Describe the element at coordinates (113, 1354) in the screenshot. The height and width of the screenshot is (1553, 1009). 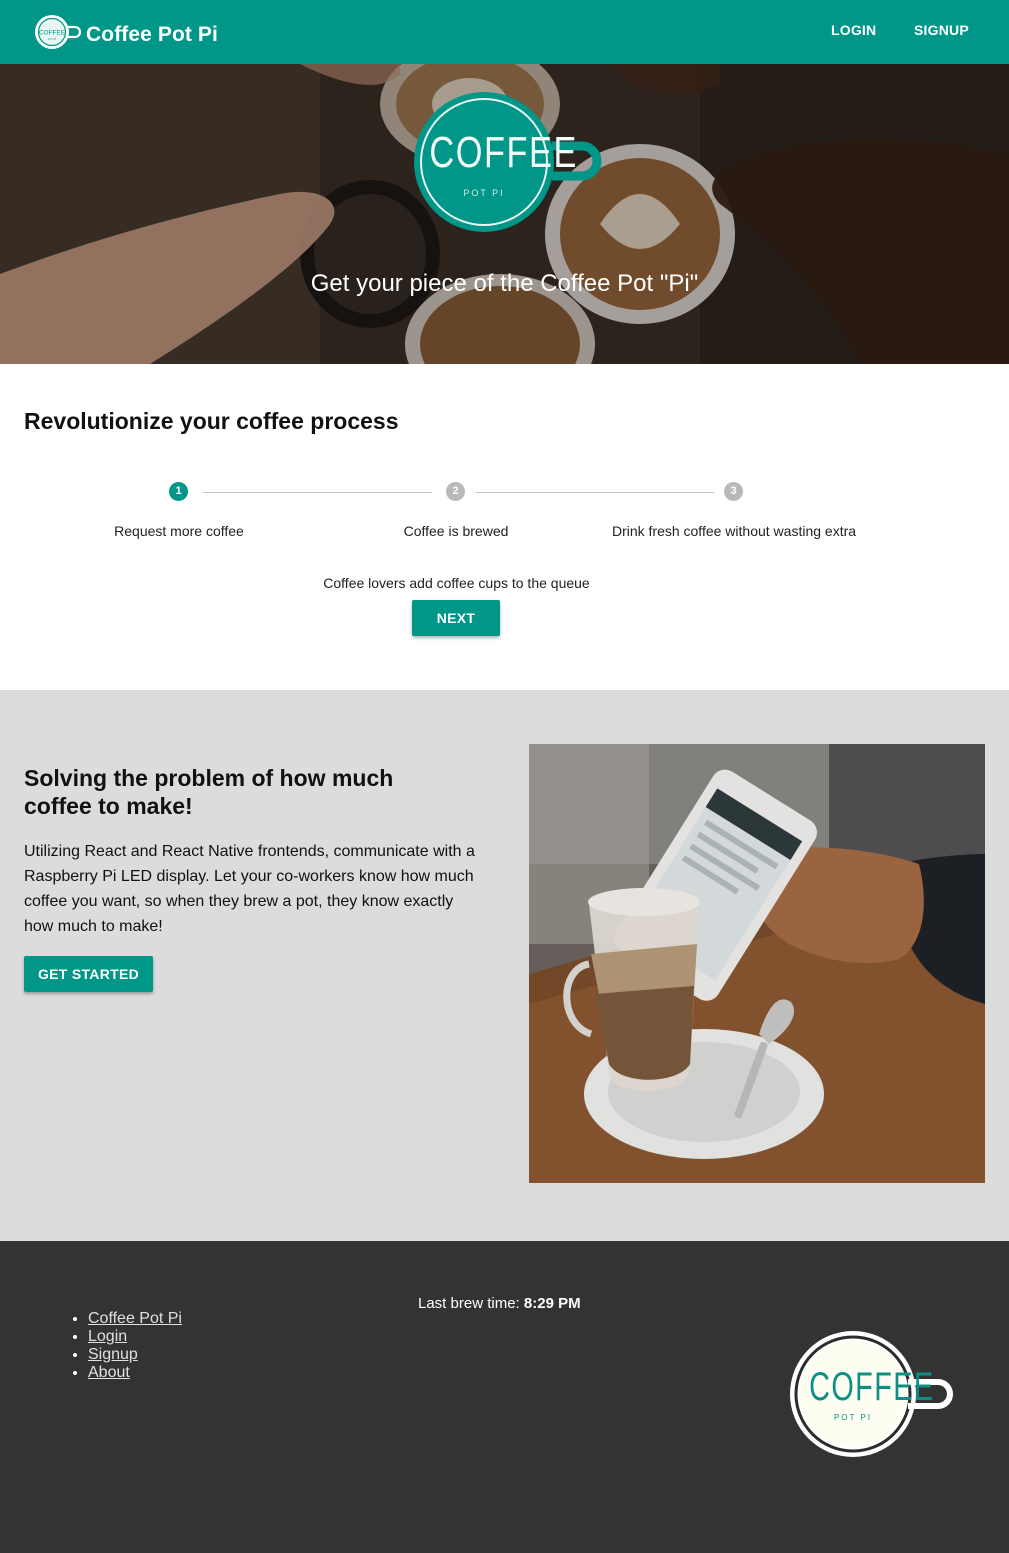
I see `footer-link-signup: Signup` at that location.